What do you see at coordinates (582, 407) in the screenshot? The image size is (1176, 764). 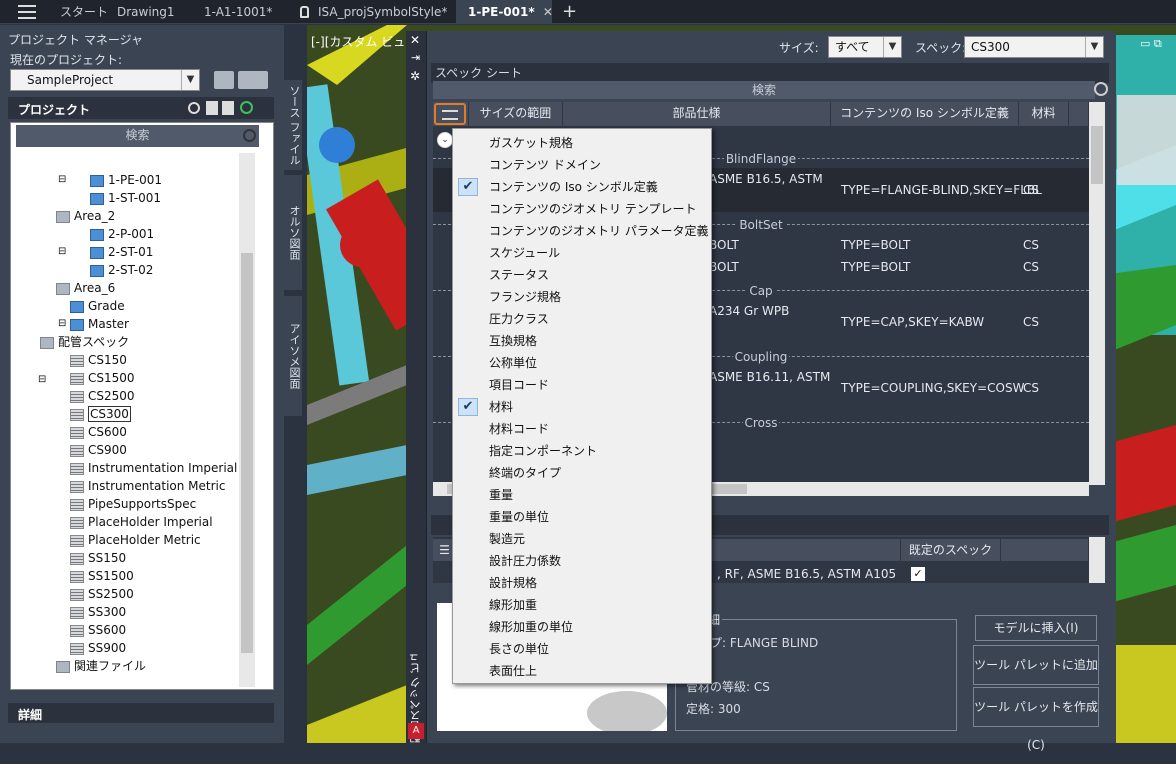 I see `column-menu-item: ✔ 材料` at bounding box center [582, 407].